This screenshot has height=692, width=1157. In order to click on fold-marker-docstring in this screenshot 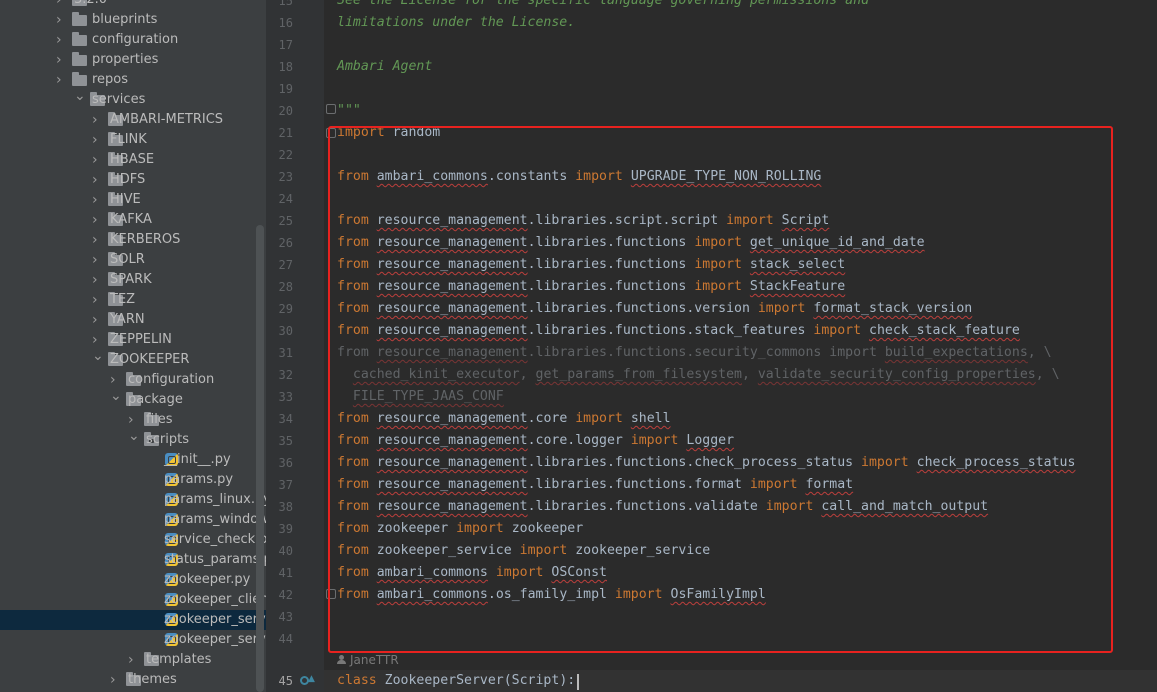, I will do `click(331, 109)`.